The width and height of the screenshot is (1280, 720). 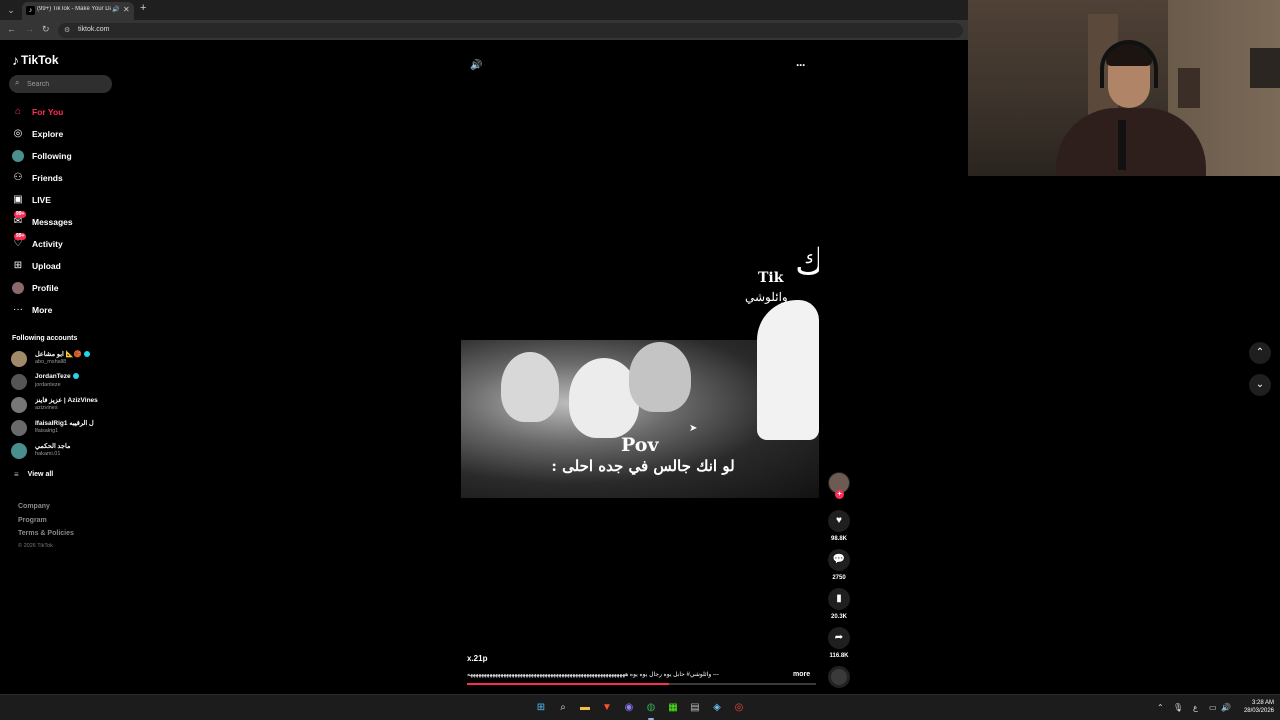 I want to click on previous-video-button: ⌃, so click(x=1260, y=353).